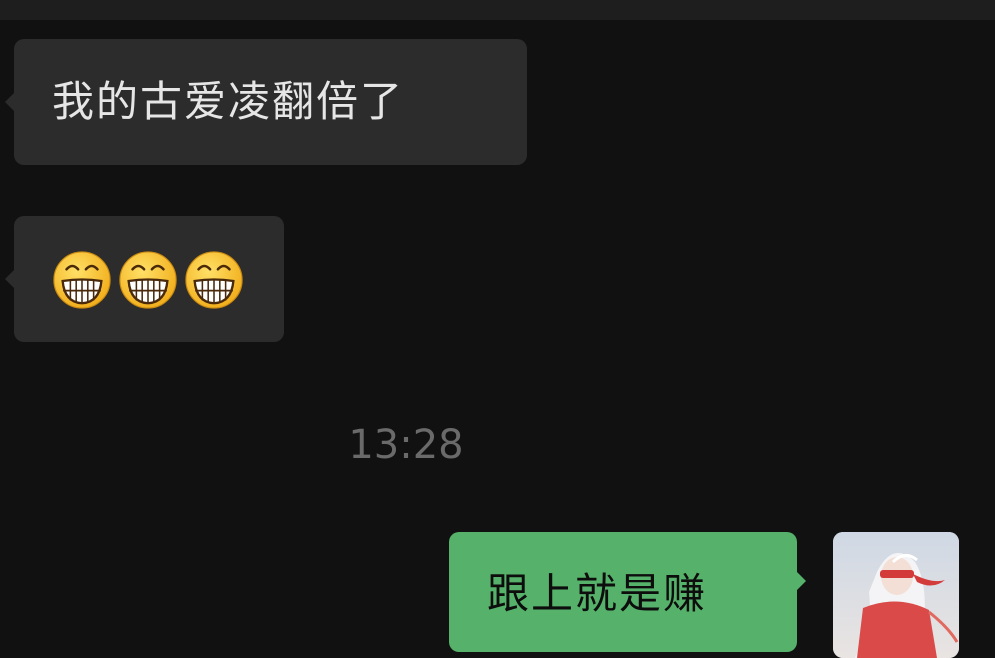 Image resolution: width=995 pixels, height=658 pixels. What do you see at coordinates (406, 445) in the screenshot?
I see `message-timestamp: 13:28` at bounding box center [406, 445].